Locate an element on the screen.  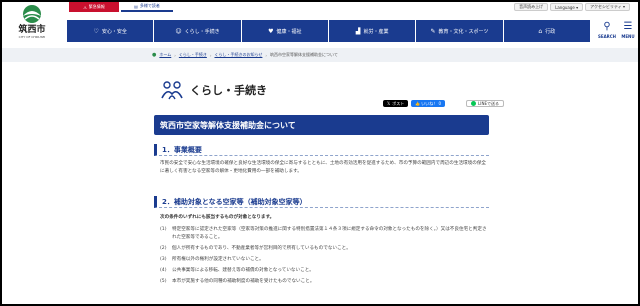
accessibility-dropdown: アクセシビリティ ▾ is located at coordinates (607, 7).